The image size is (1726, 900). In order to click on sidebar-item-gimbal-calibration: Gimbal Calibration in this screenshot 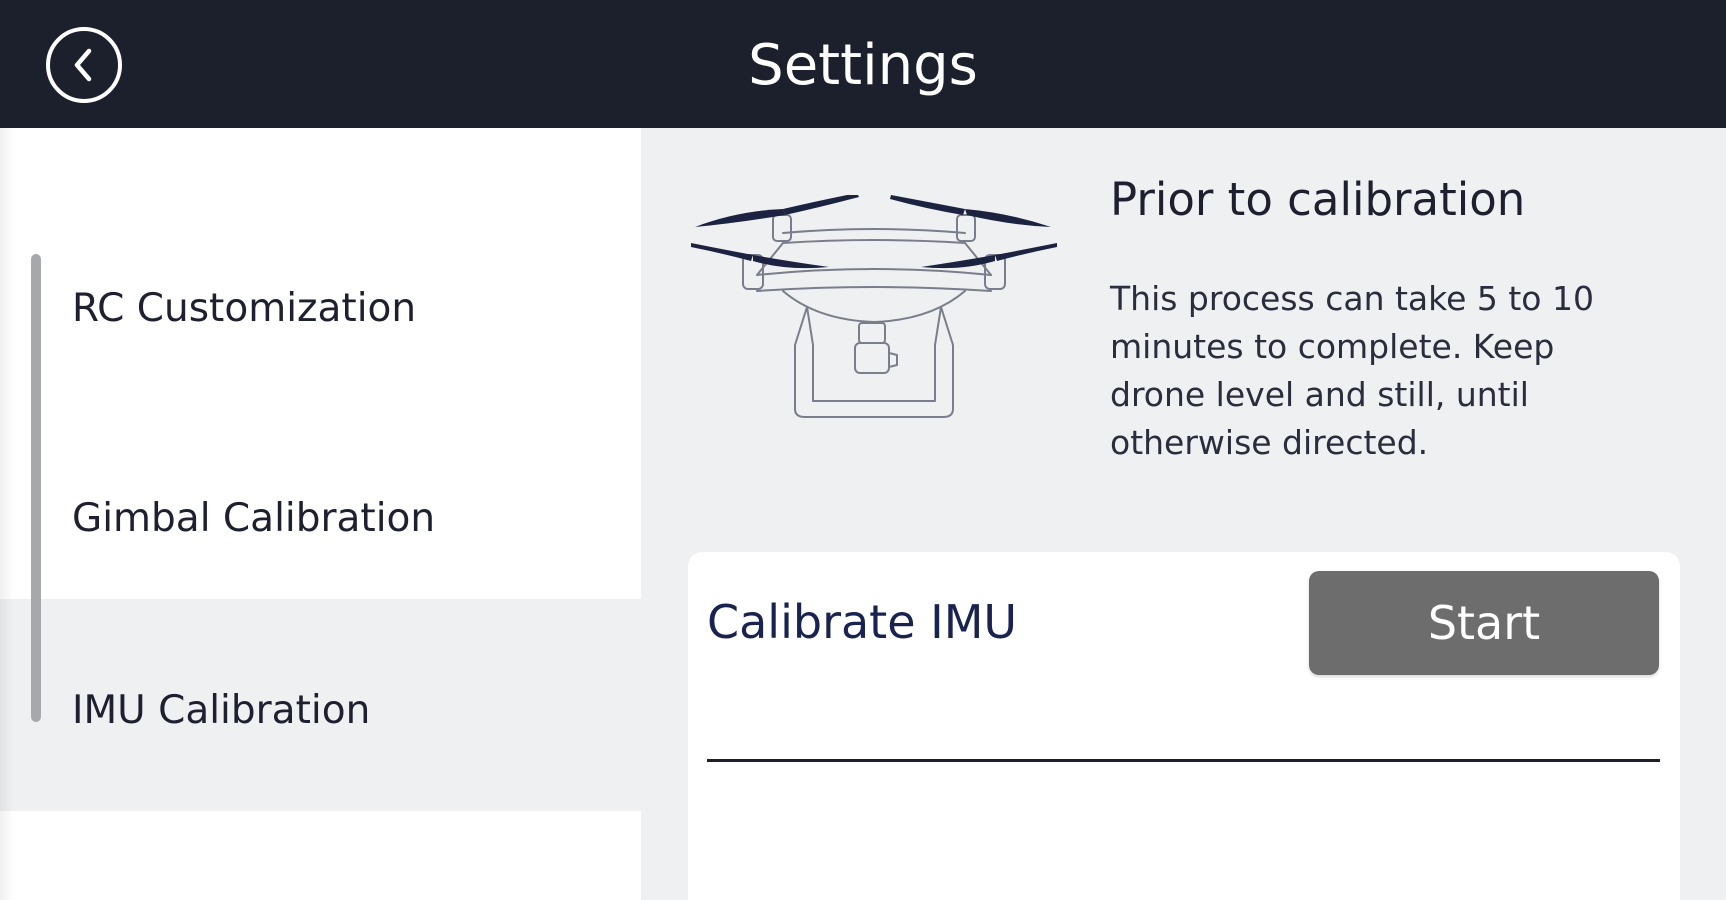, I will do `click(320, 517)`.